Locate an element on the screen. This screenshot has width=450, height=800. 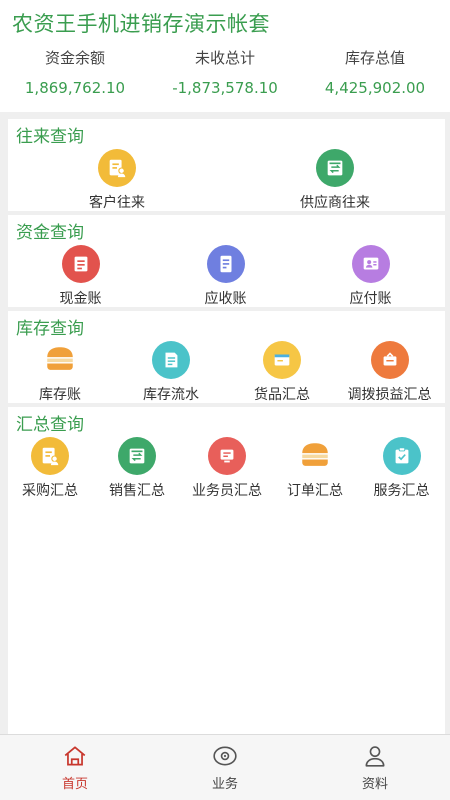
stat-label: 未收总计 is located at coordinates (224, 58).